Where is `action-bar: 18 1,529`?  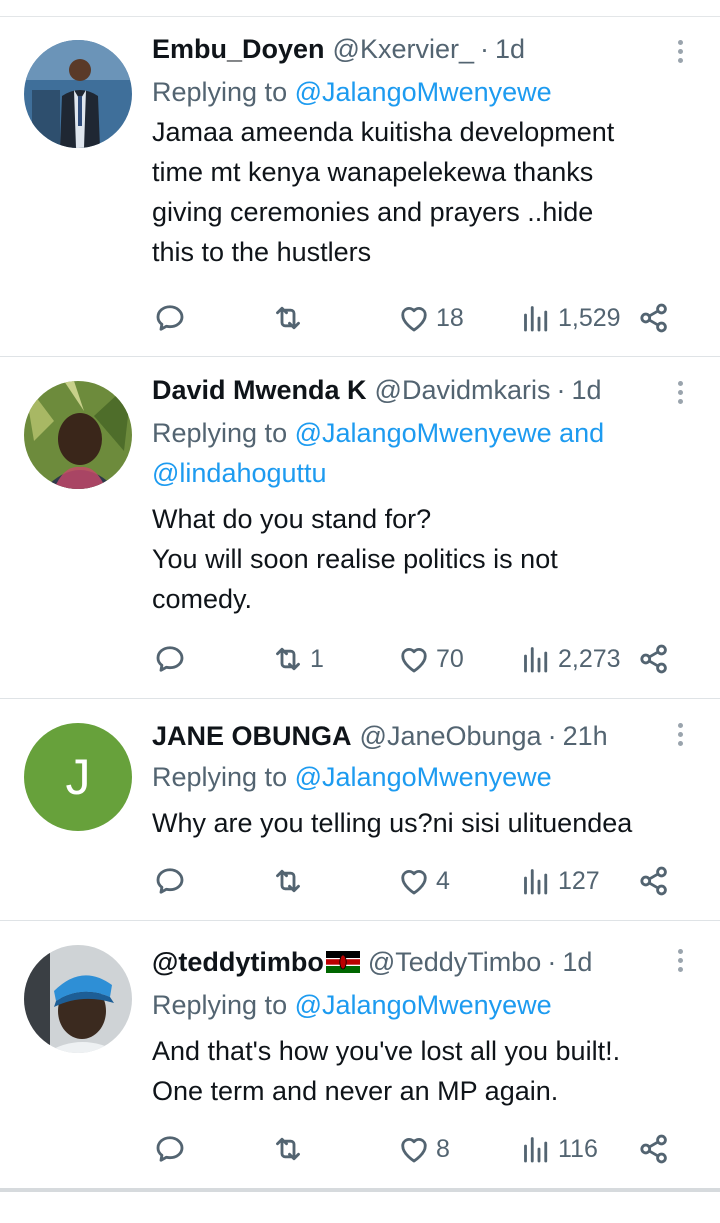 action-bar: 18 1,529 is located at coordinates (417, 318).